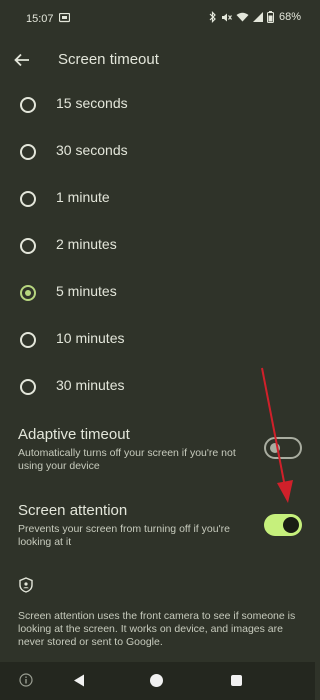  I want to click on mute-icon, so click(226, 17).